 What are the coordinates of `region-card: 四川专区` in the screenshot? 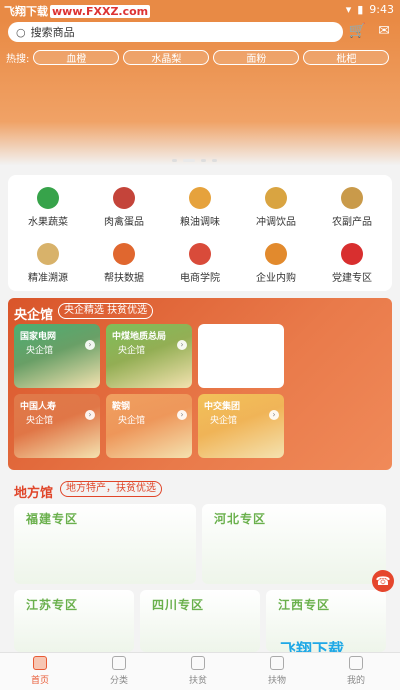 It's located at (200, 621).